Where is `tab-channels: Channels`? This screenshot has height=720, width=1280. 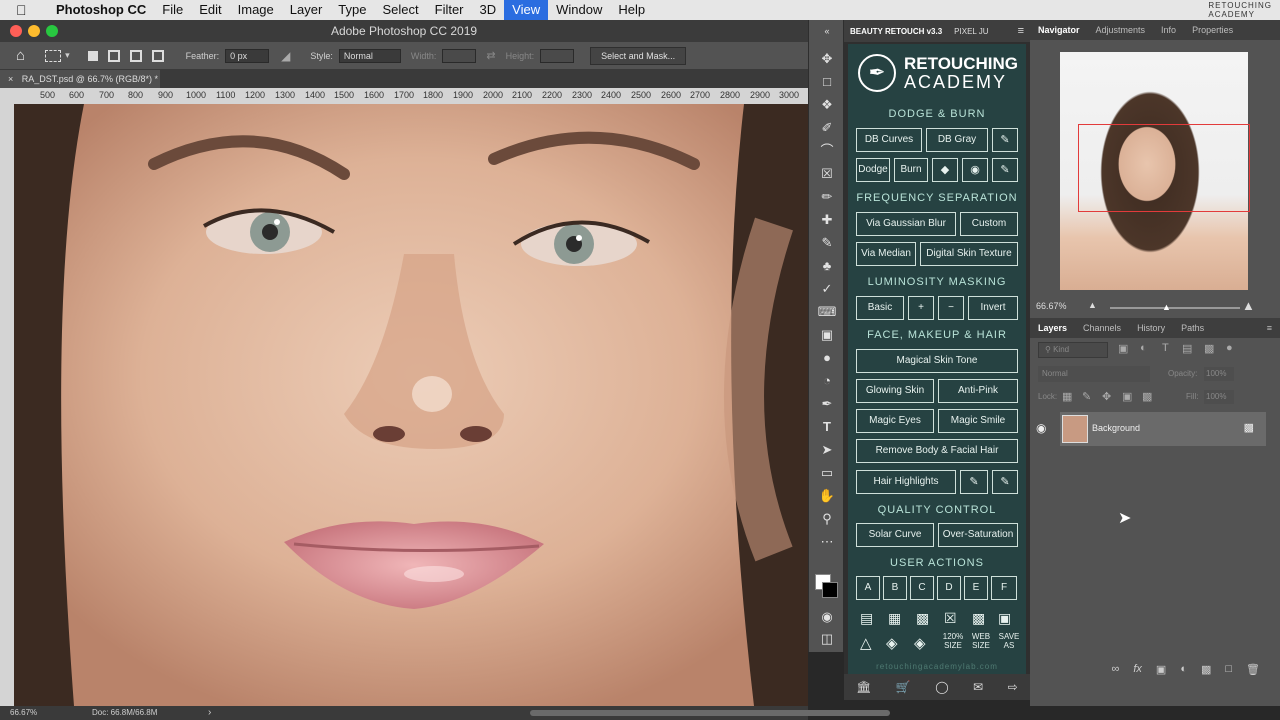
tab-channels: Channels is located at coordinates (1102, 328).